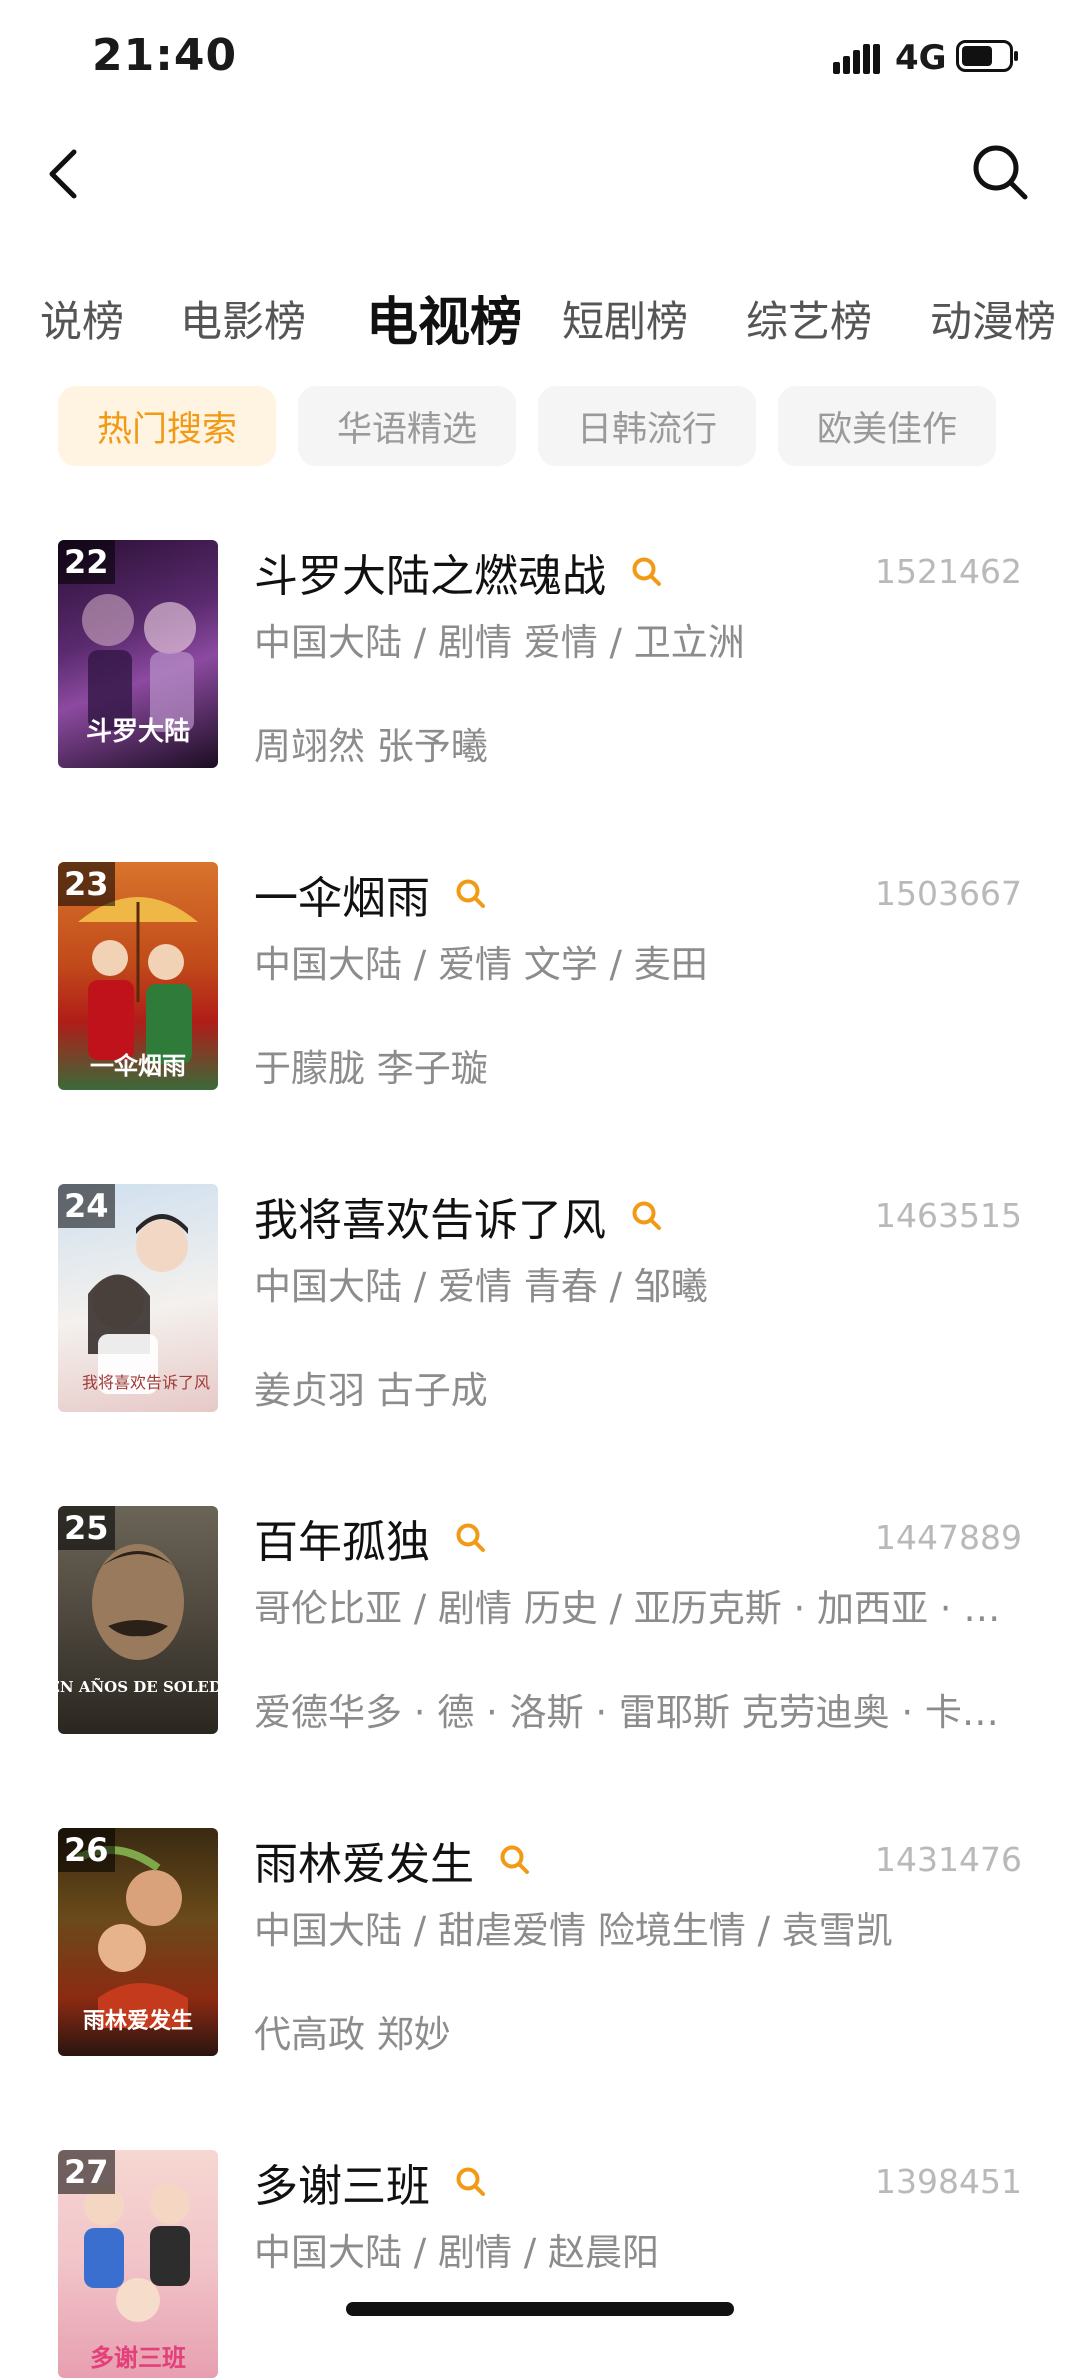 The image size is (1080, 2380). I want to click on rank-badge: 27, so click(86, 2172).